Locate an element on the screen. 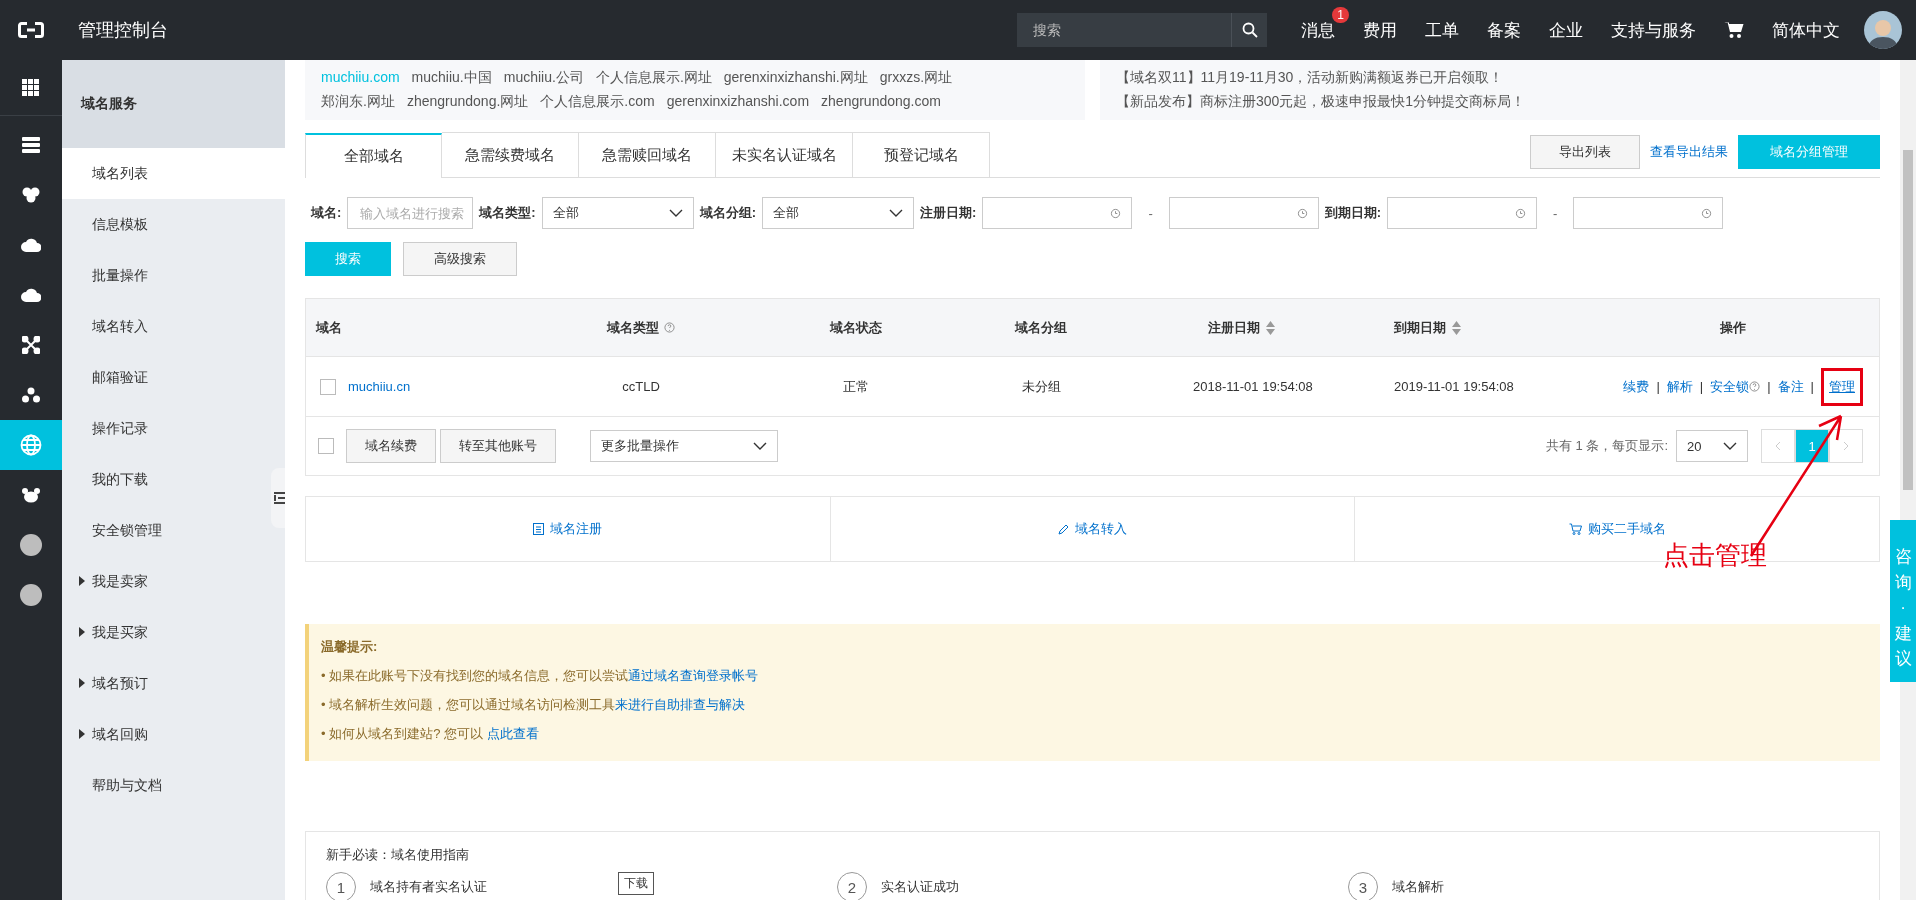 This screenshot has height=900, width=1916. filter-label: 域名类型: is located at coordinates (507, 213).